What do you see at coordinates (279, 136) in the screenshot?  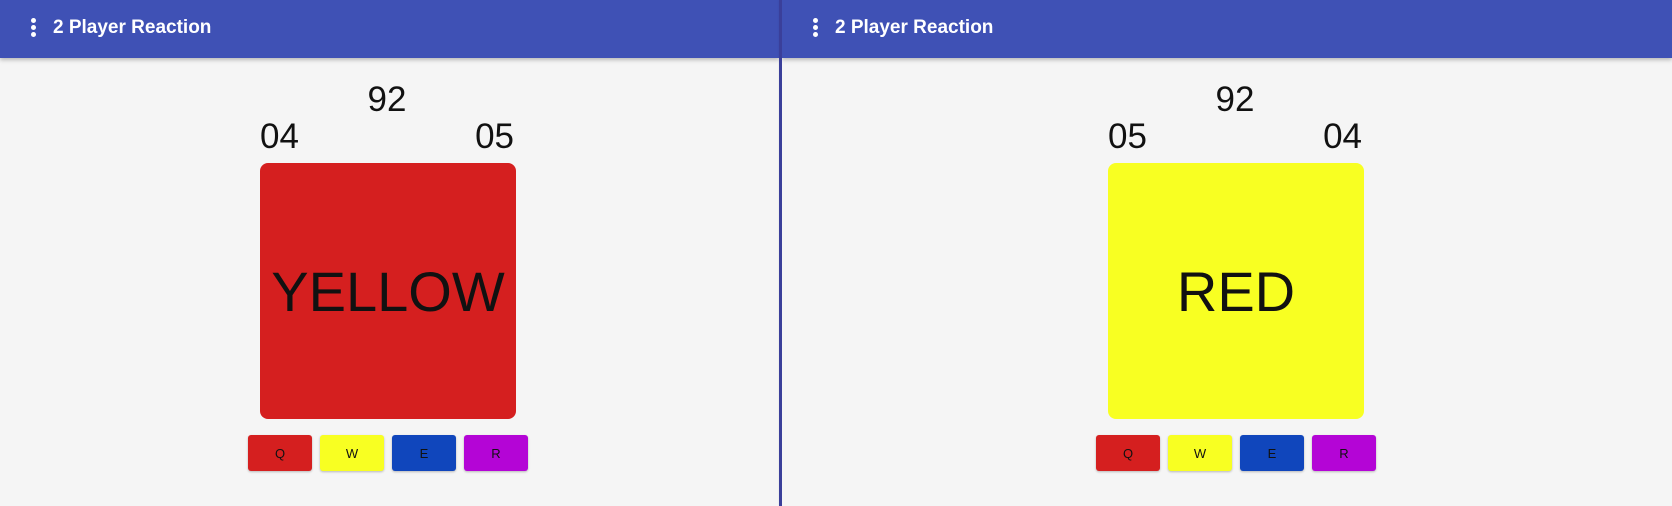 I see `score-left: 04` at bounding box center [279, 136].